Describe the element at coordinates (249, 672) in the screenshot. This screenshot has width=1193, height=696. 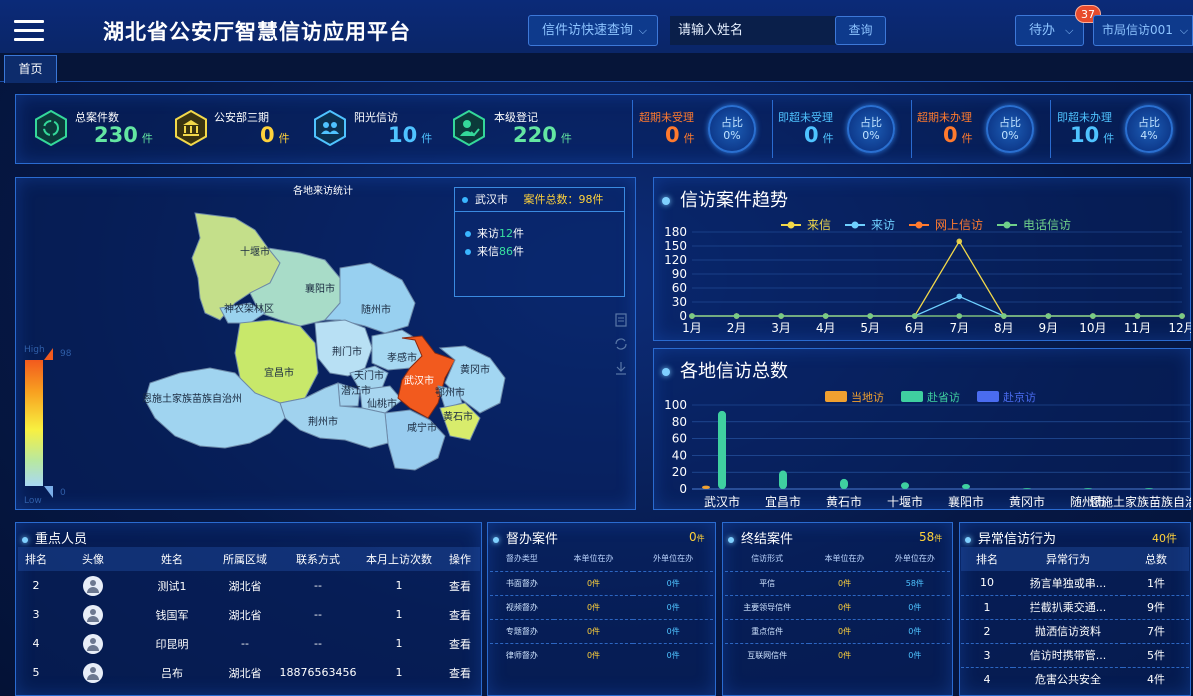
I see `table-row: 5 吕布 湖北省 18876563456 1 查看` at that location.